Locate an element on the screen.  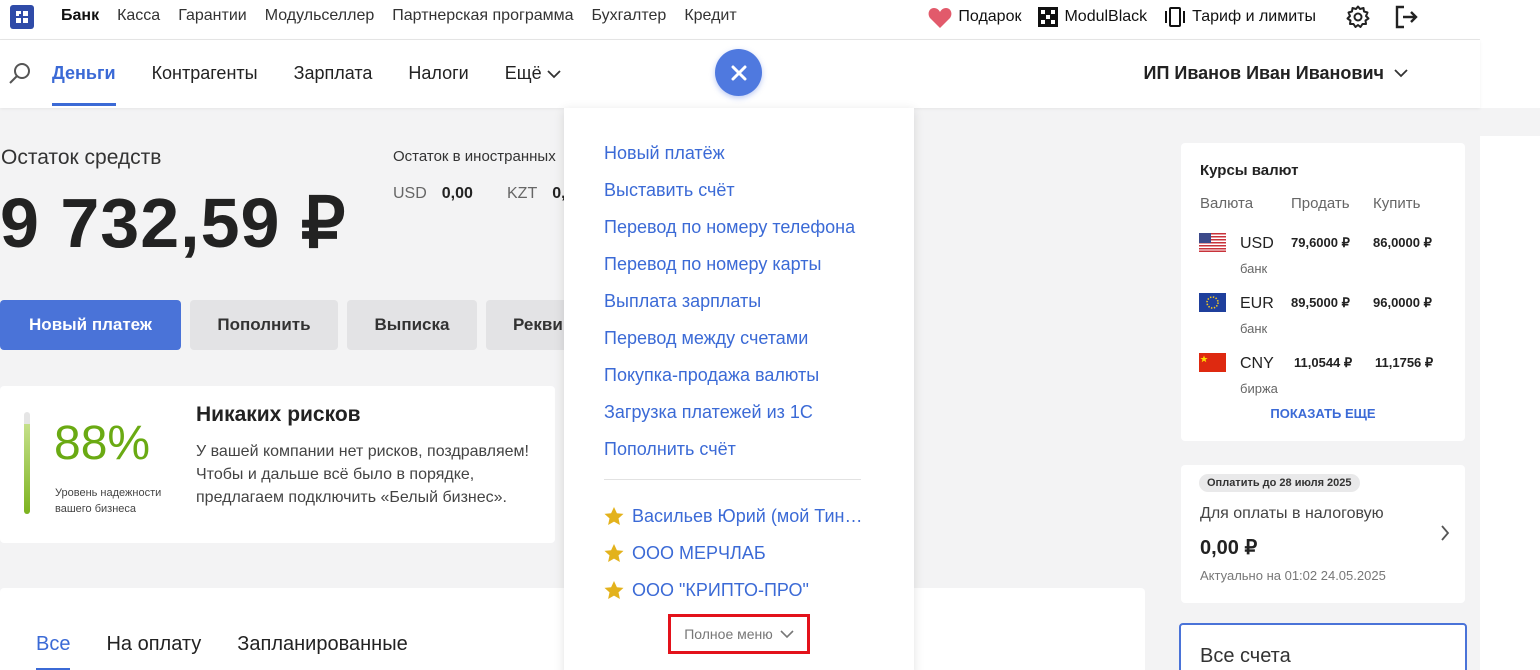
tax-updated-date: Актуально на 01:02 24.05.2025 is located at coordinates (1293, 575).